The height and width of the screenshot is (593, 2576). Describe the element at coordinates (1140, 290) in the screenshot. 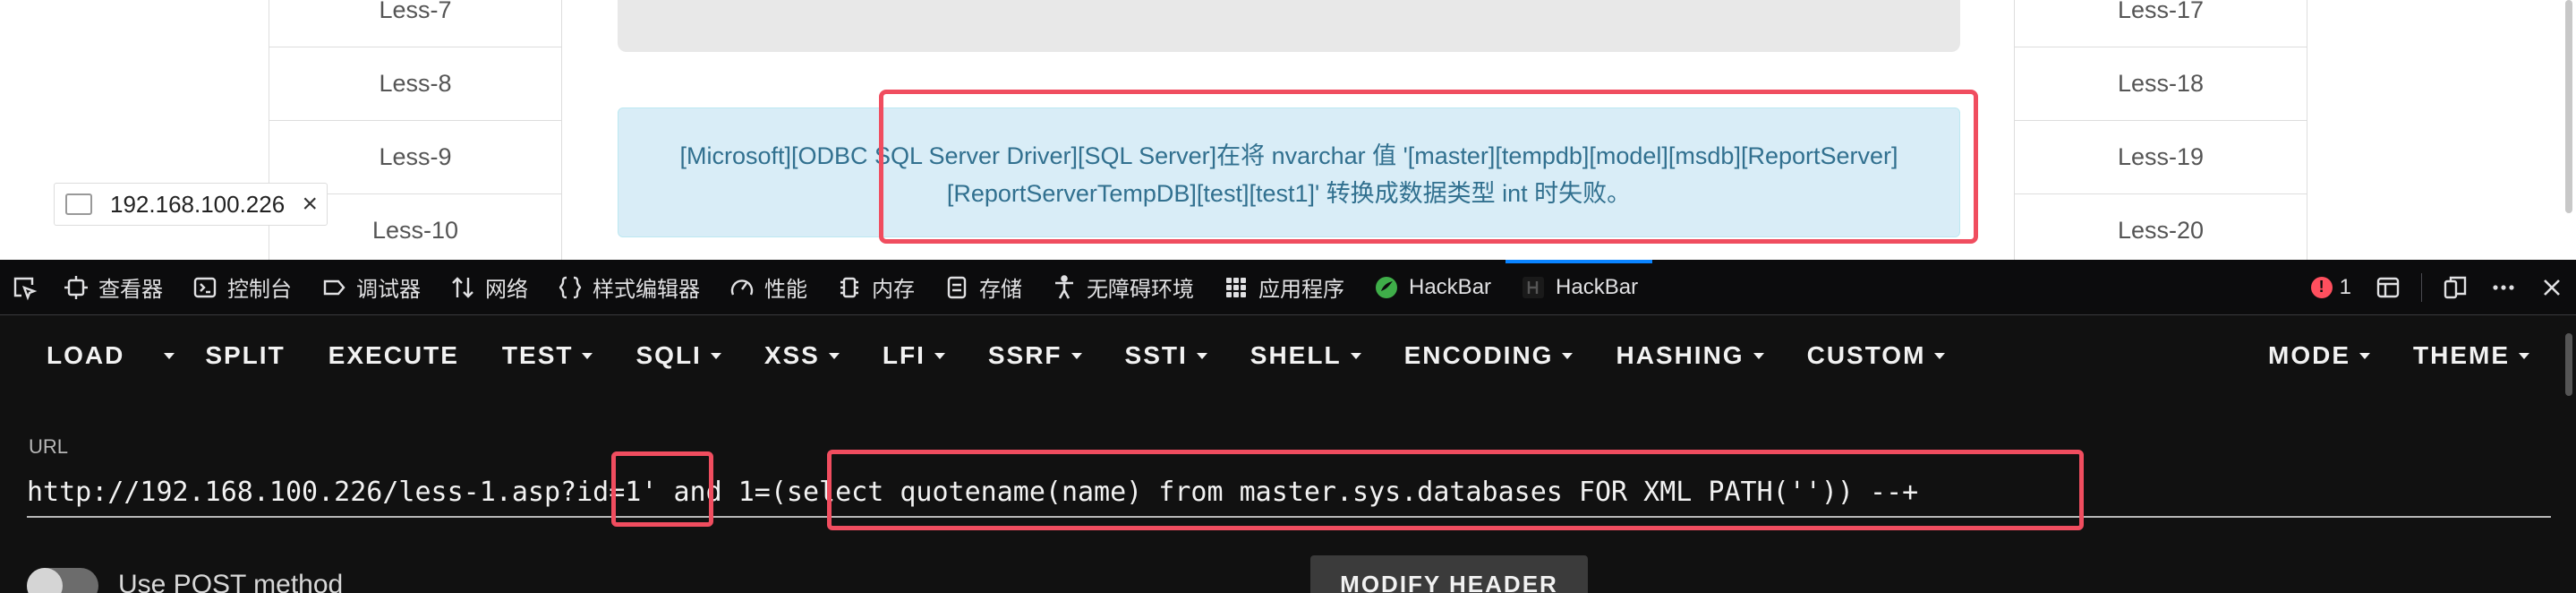

I see `tab-label: 无障碍环境` at that location.